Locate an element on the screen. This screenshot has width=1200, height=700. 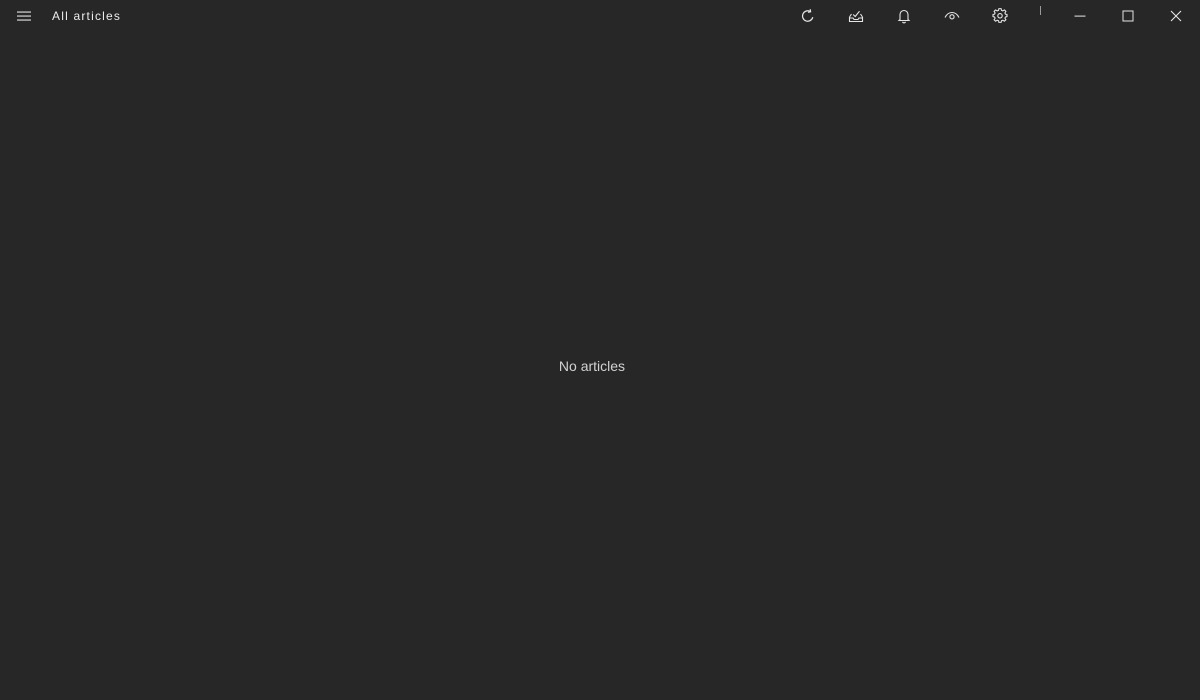
hamburger-menu-button is located at coordinates (24, 16).